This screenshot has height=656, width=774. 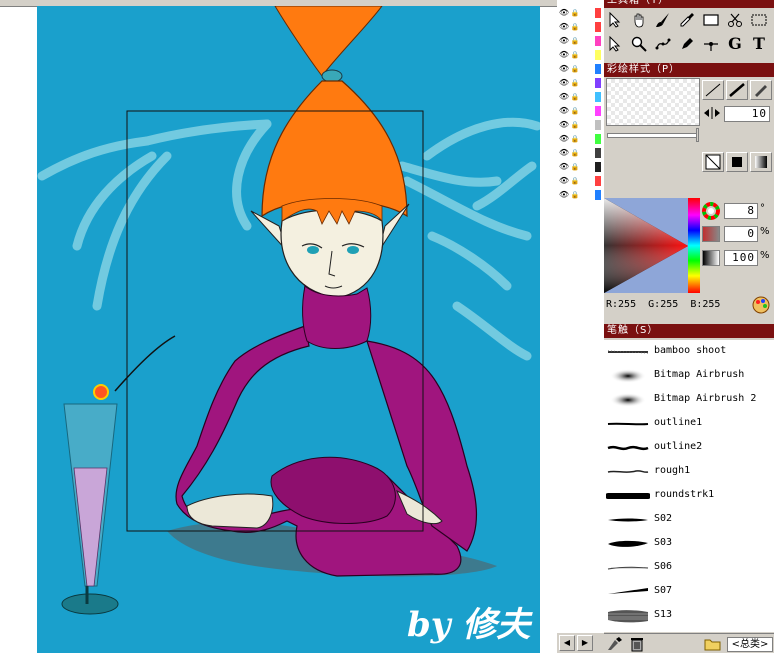 What do you see at coordinates (689, 70) in the screenshot?
I see `stroke-style-panel-title: 彩绘样式（P）` at bounding box center [689, 70].